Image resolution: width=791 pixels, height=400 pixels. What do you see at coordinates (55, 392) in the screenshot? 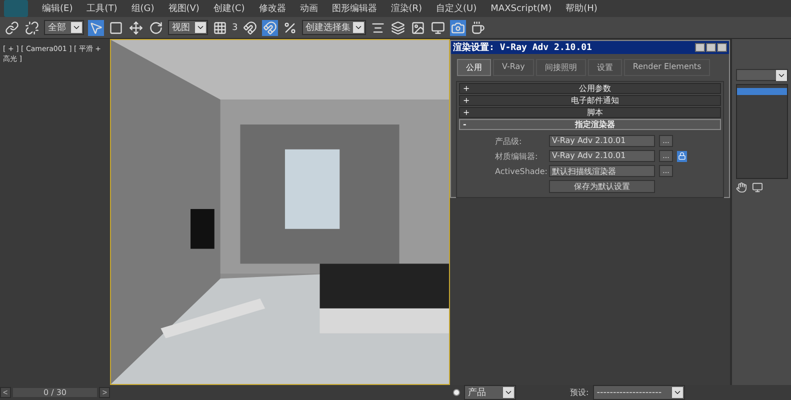
I see `frame-counter: 0 / 30` at bounding box center [55, 392].